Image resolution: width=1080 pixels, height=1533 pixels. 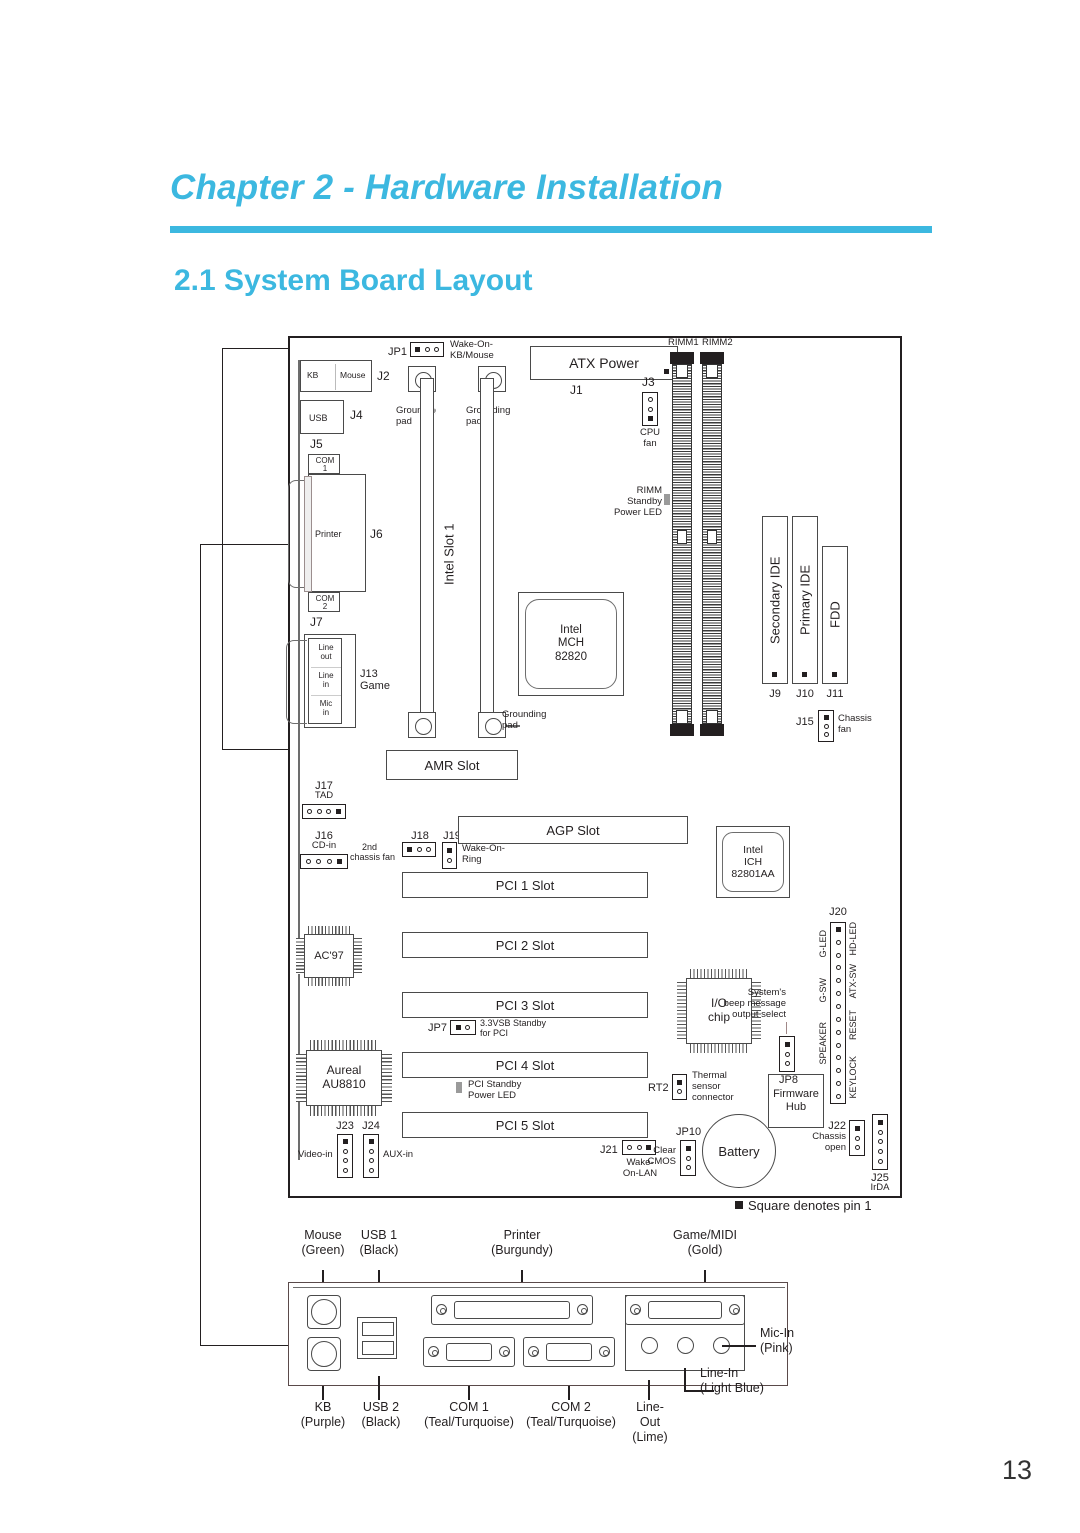 What do you see at coordinates (787, 1028) in the screenshot?
I see `jp8-lead` at bounding box center [787, 1028].